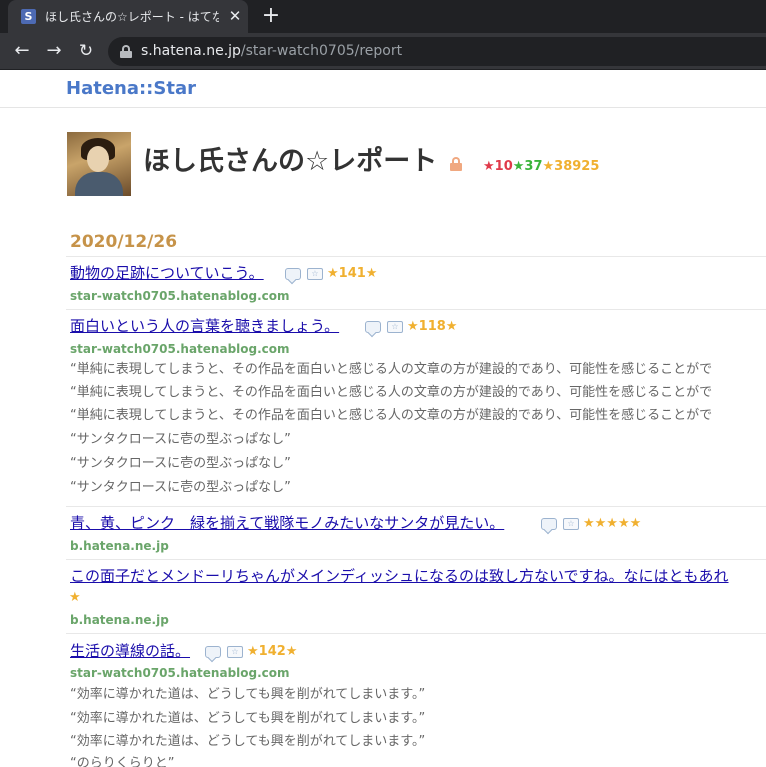 This screenshot has width=766, height=767. What do you see at coordinates (437, 51) in the screenshot?
I see `address-bar: s.hatena.ne.jp/star-watch0705/report` at bounding box center [437, 51].